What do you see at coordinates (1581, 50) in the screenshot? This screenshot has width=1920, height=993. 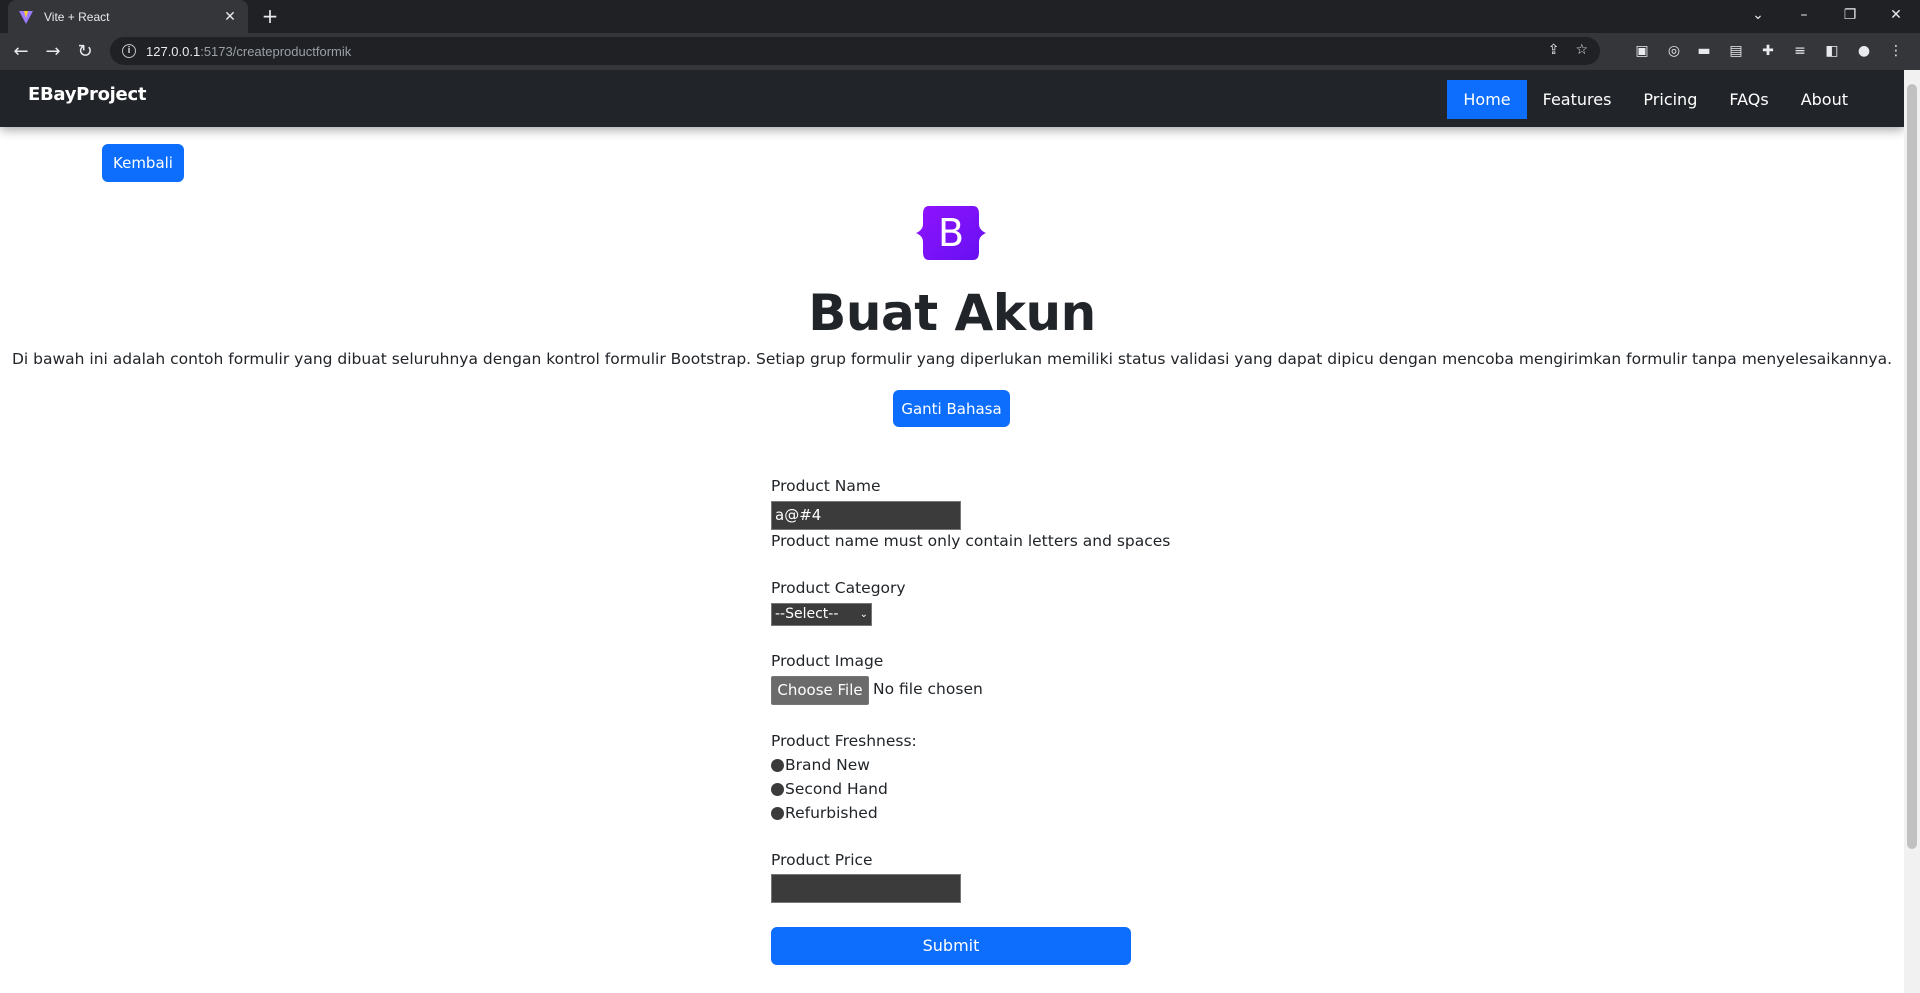 I see `bookmark-star-icon: ☆` at bounding box center [1581, 50].